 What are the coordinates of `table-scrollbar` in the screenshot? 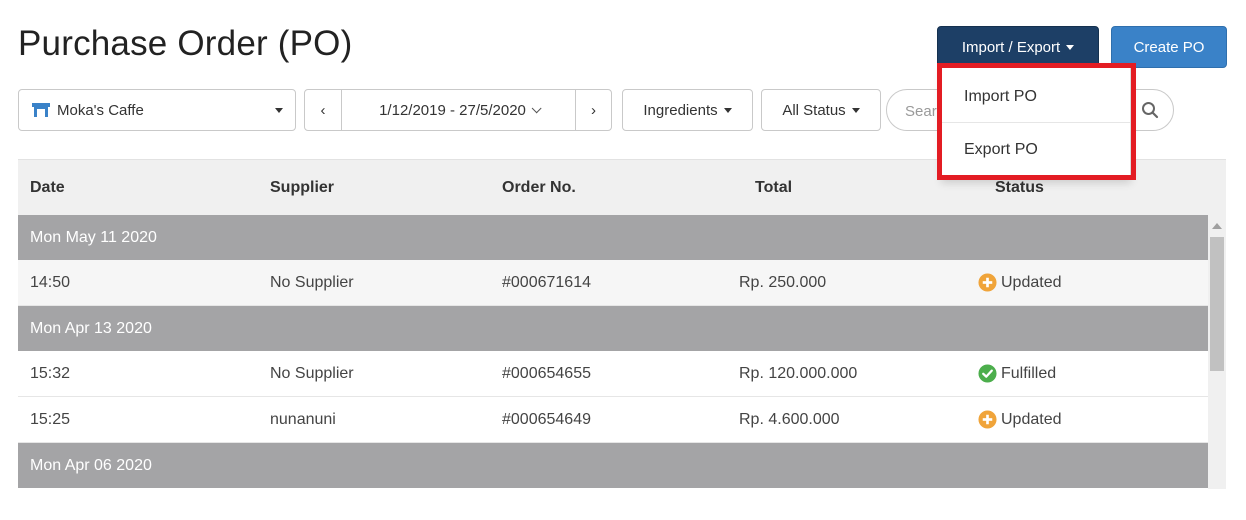 It's located at (1217, 352).